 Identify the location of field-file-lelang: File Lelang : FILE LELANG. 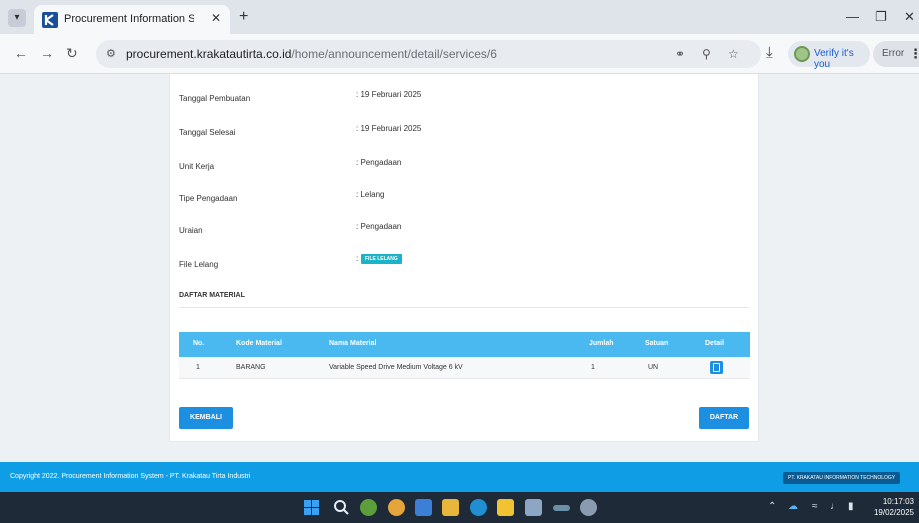
(459, 265).